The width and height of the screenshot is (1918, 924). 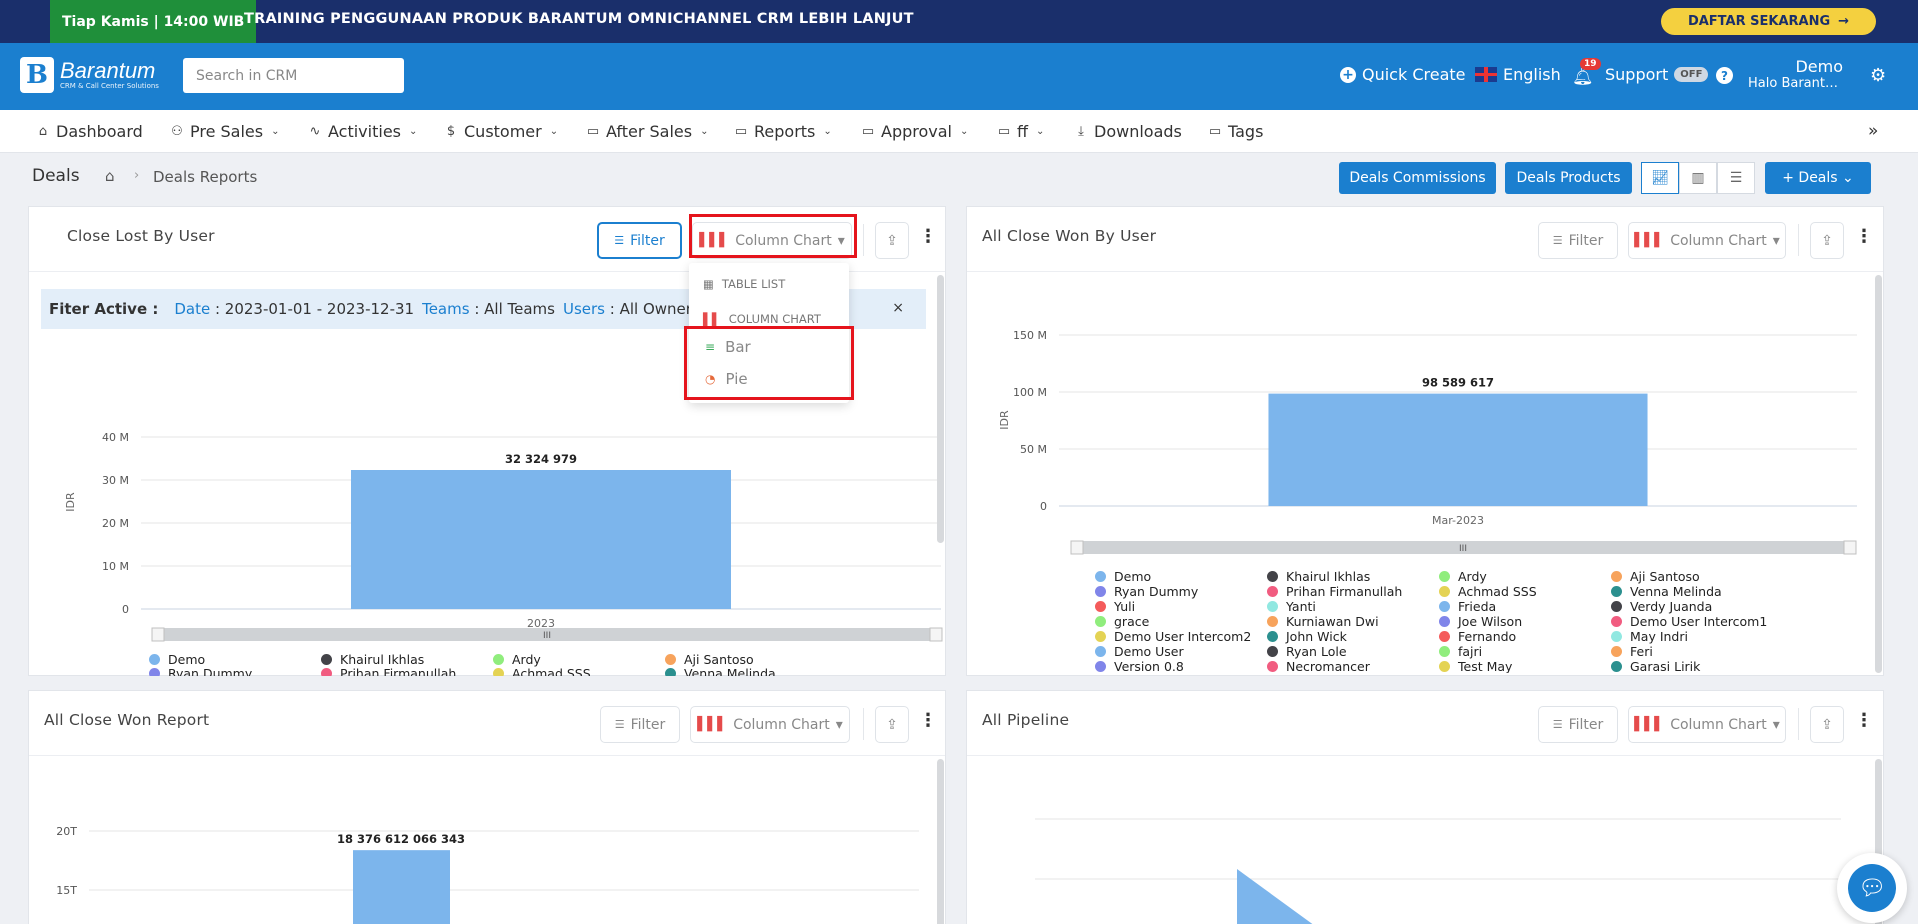 I want to click on legend-item: Feri, so click(x=1632, y=651).